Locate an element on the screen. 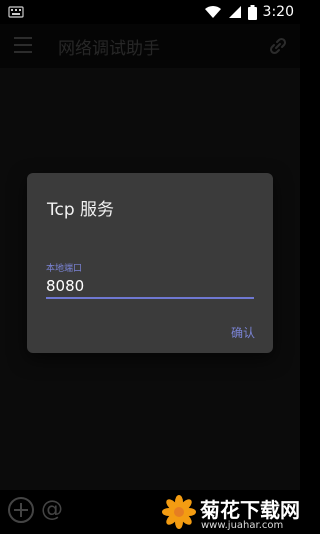  local-port-label: 本地端口 is located at coordinates (64, 269).